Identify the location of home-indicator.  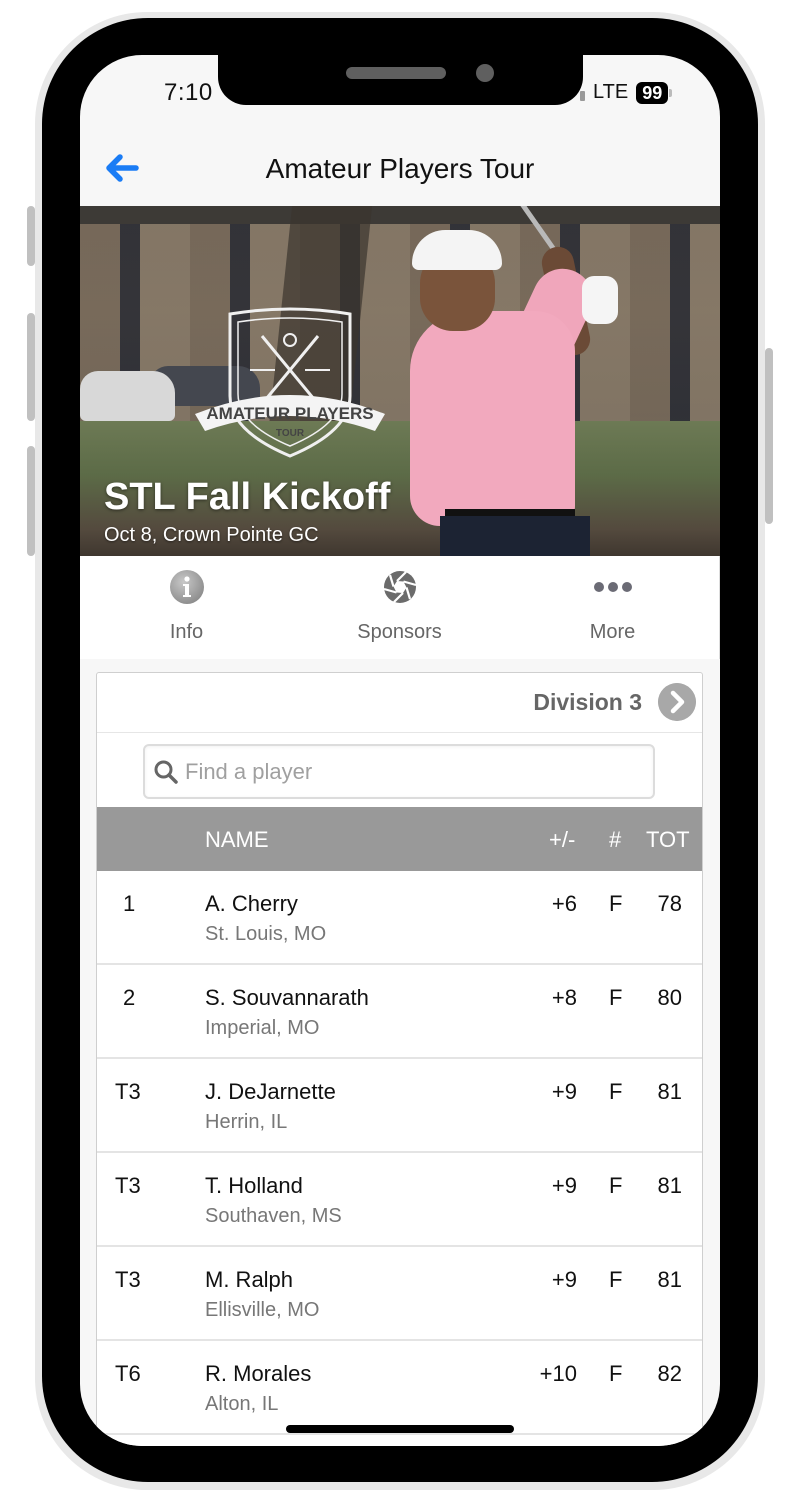
(400, 1429).